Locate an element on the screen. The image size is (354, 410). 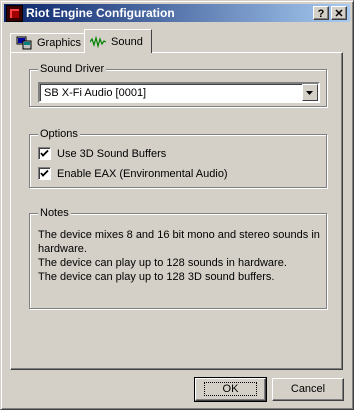
use-3d-sound-buffers-option: Use 3D Sound Buffers is located at coordinates (102, 153).